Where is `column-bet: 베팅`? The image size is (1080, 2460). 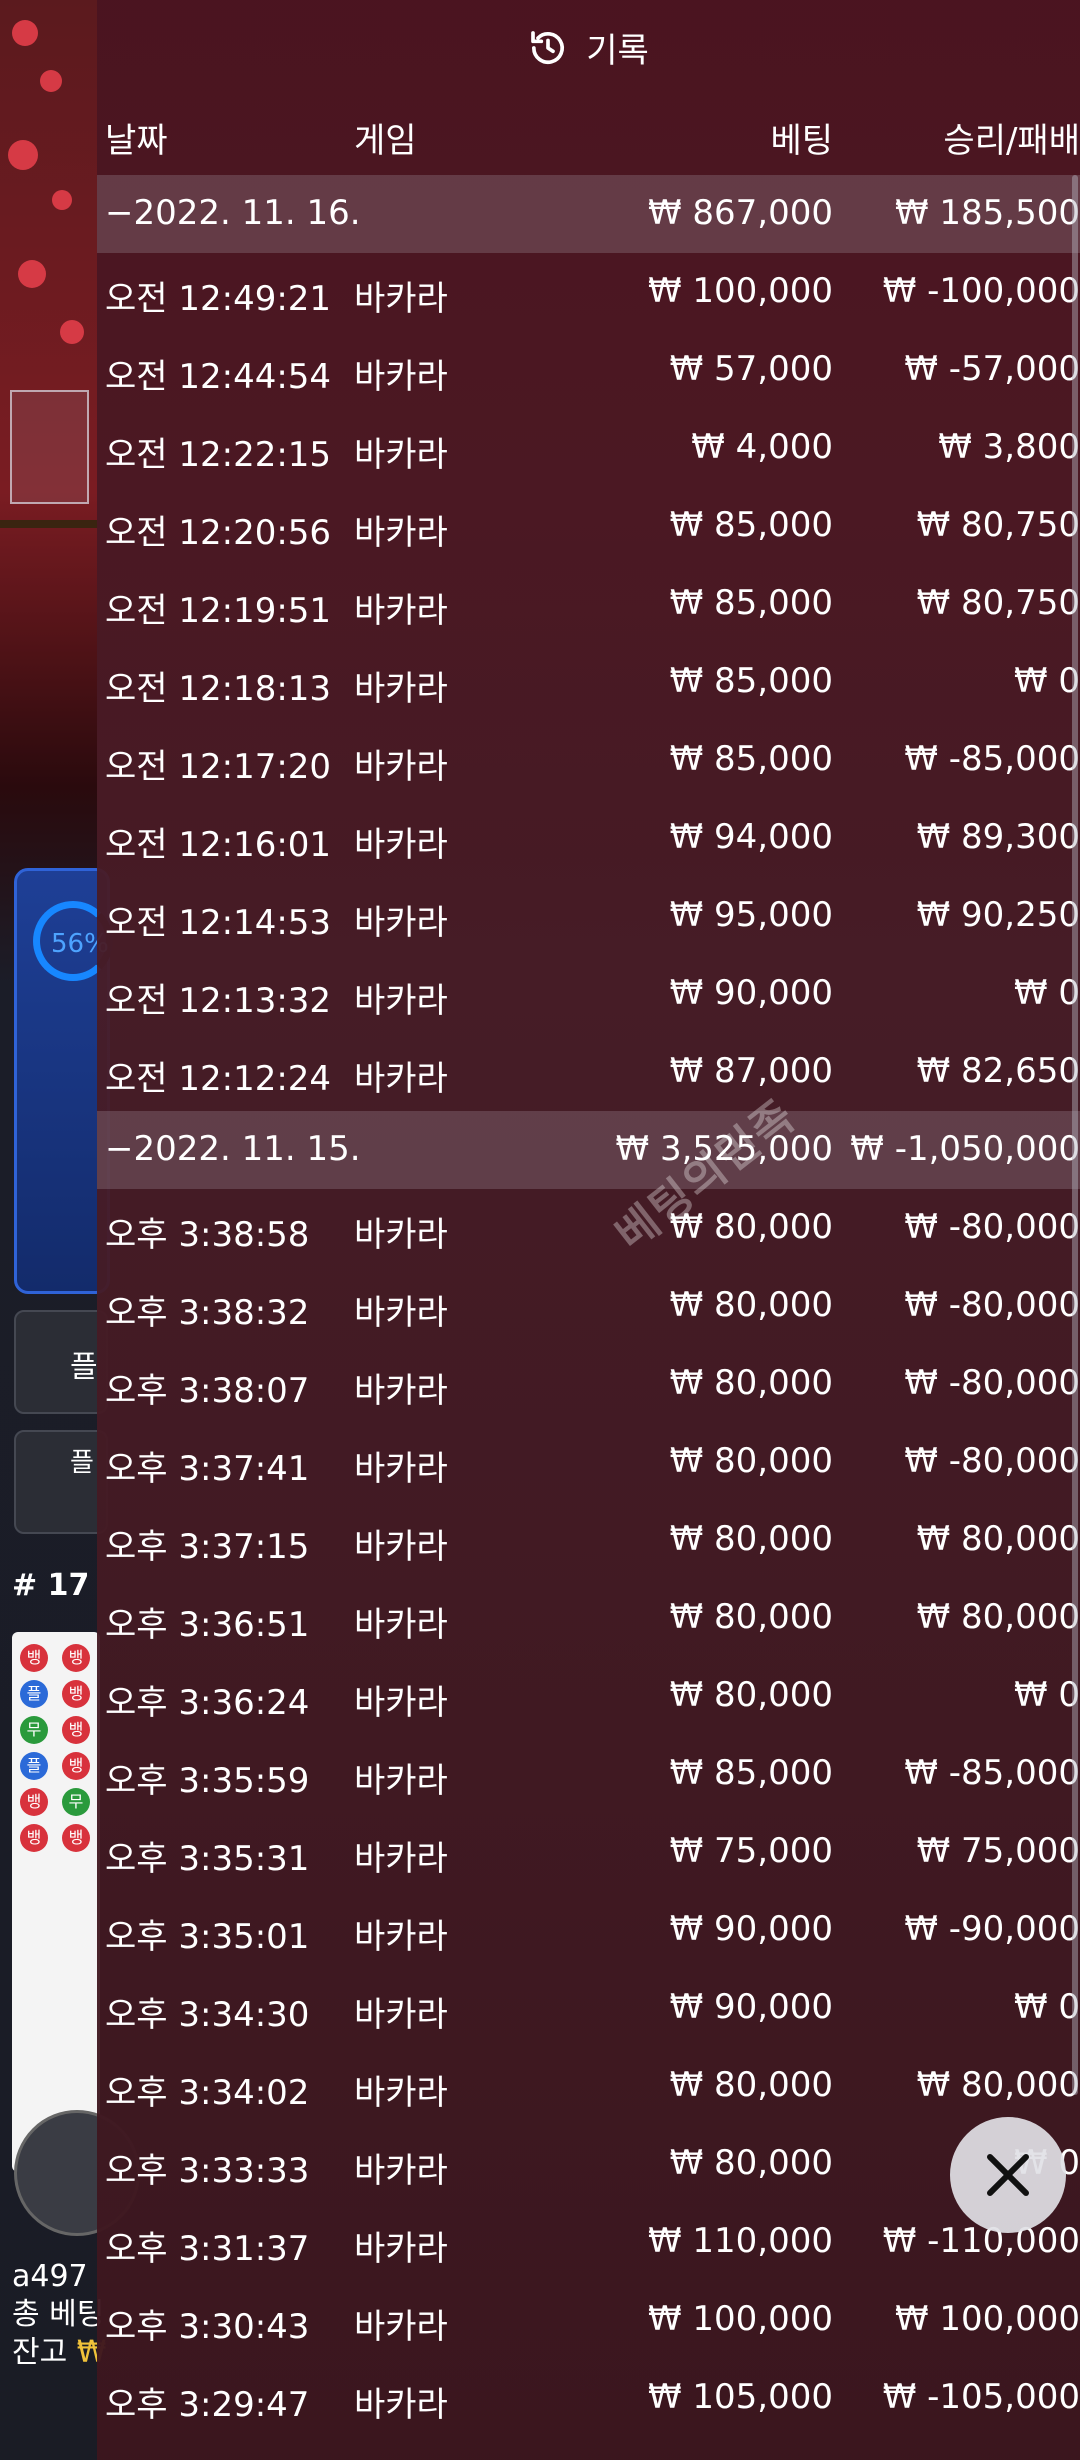 column-bet: 베팅 is located at coordinates (801, 141).